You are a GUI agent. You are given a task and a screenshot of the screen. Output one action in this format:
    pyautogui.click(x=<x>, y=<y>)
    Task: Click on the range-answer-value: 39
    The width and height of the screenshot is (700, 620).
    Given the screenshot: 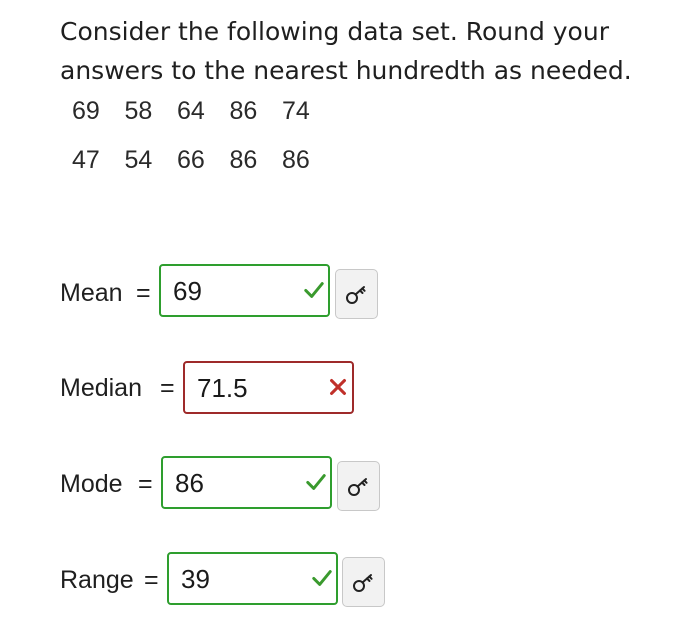 What is the action you would take?
    pyautogui.click(x=195, y=579)
    